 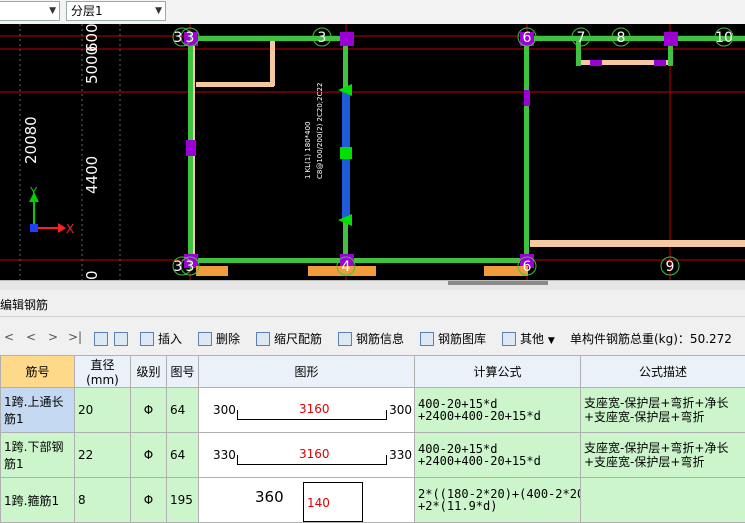 I want to click on shape-length-value: 3160, so click(x=314, y=454).